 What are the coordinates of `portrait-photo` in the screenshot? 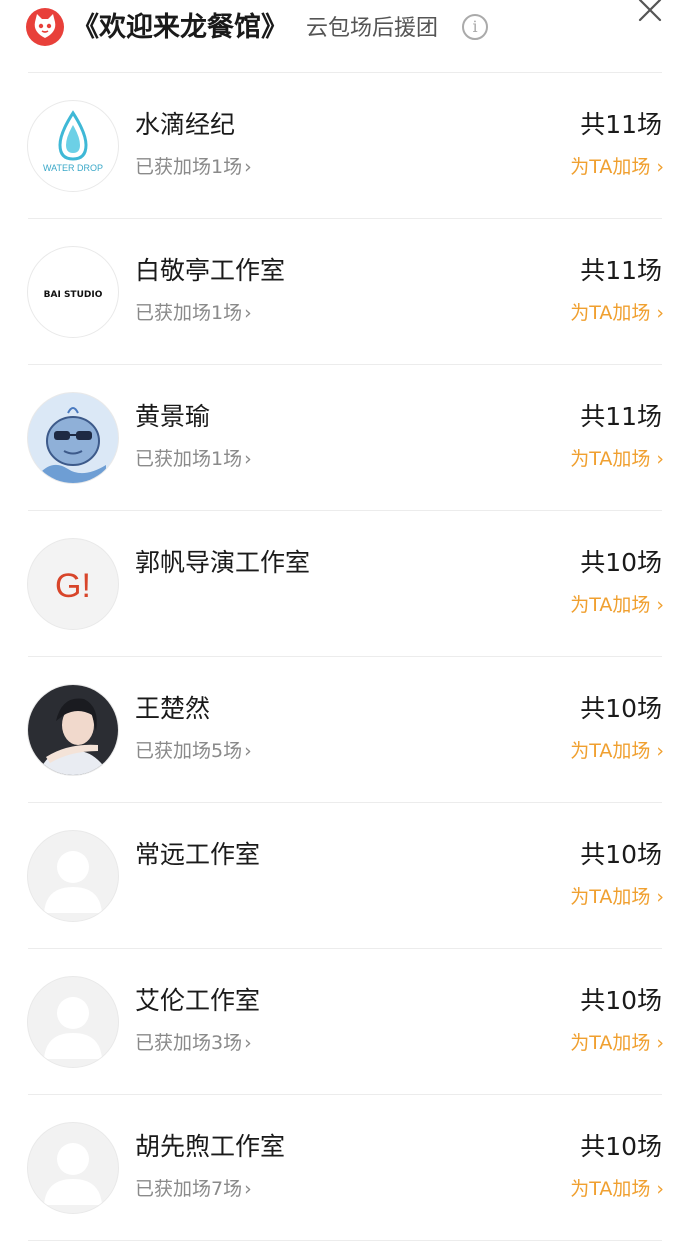 It's located at (73, 730).